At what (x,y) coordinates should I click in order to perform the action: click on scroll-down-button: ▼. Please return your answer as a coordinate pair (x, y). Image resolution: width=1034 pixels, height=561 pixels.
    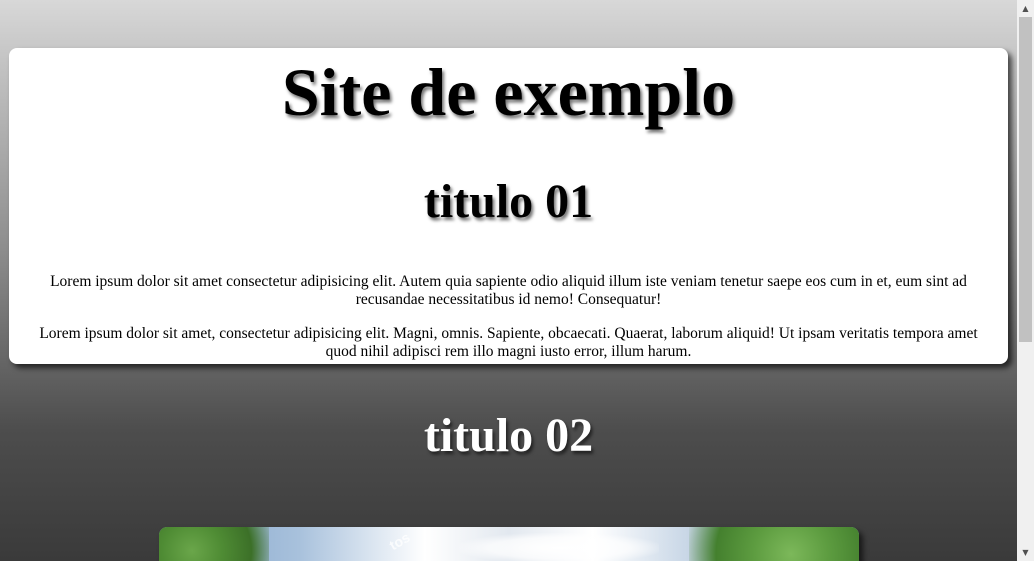
    Looking at the image, I should click on (1025, 552).